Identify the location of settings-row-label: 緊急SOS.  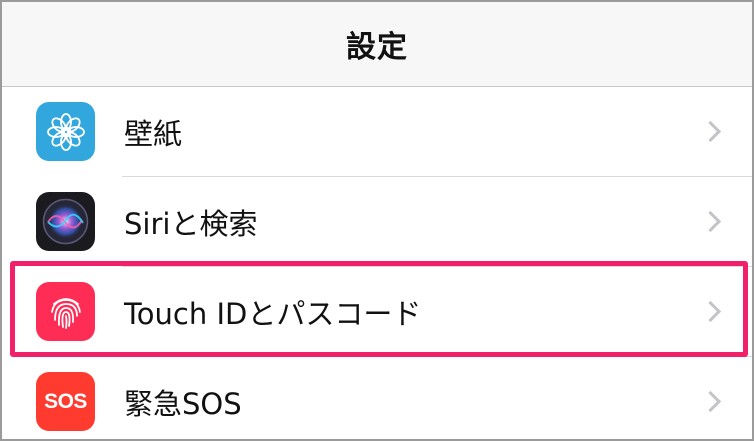
(183, 404).